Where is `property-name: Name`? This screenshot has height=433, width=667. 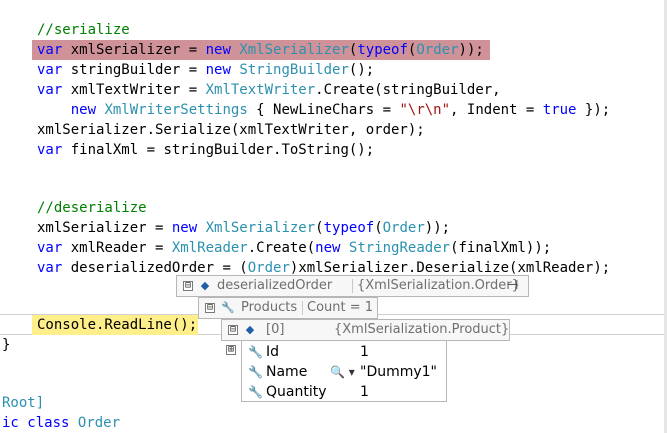
property-name: Name is located at coordinates (287, 372).